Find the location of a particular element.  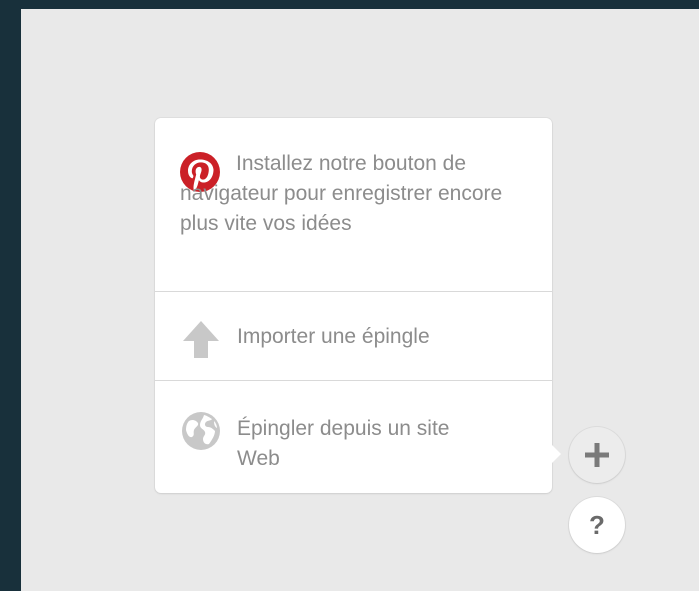

question-mark-icon: ? is located at coordinates (597, 525).